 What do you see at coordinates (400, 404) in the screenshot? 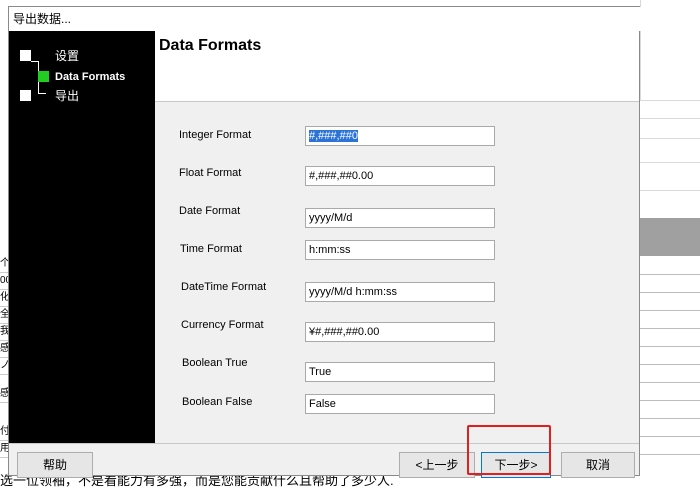
I see `boolean-false-input: False` at bounding box center [400, 404].